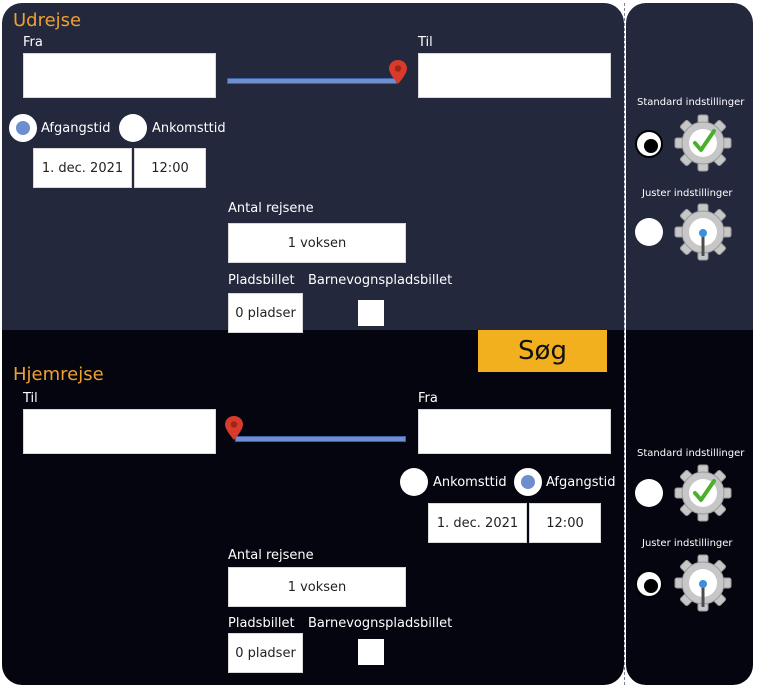  Describe the element at coordinates (371, 652) in the screenshot. I see `return-stroller-checkbox` at that location.